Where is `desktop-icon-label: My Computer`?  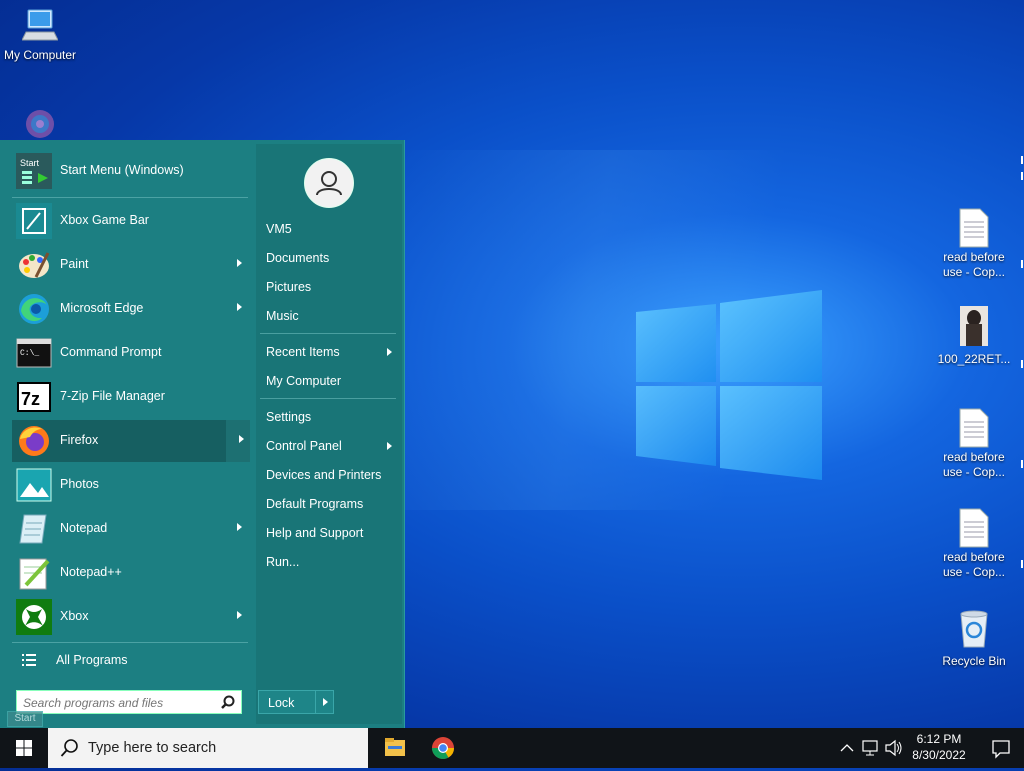 desktop-icon-label: My Computer is located at coordinates (40, 55).